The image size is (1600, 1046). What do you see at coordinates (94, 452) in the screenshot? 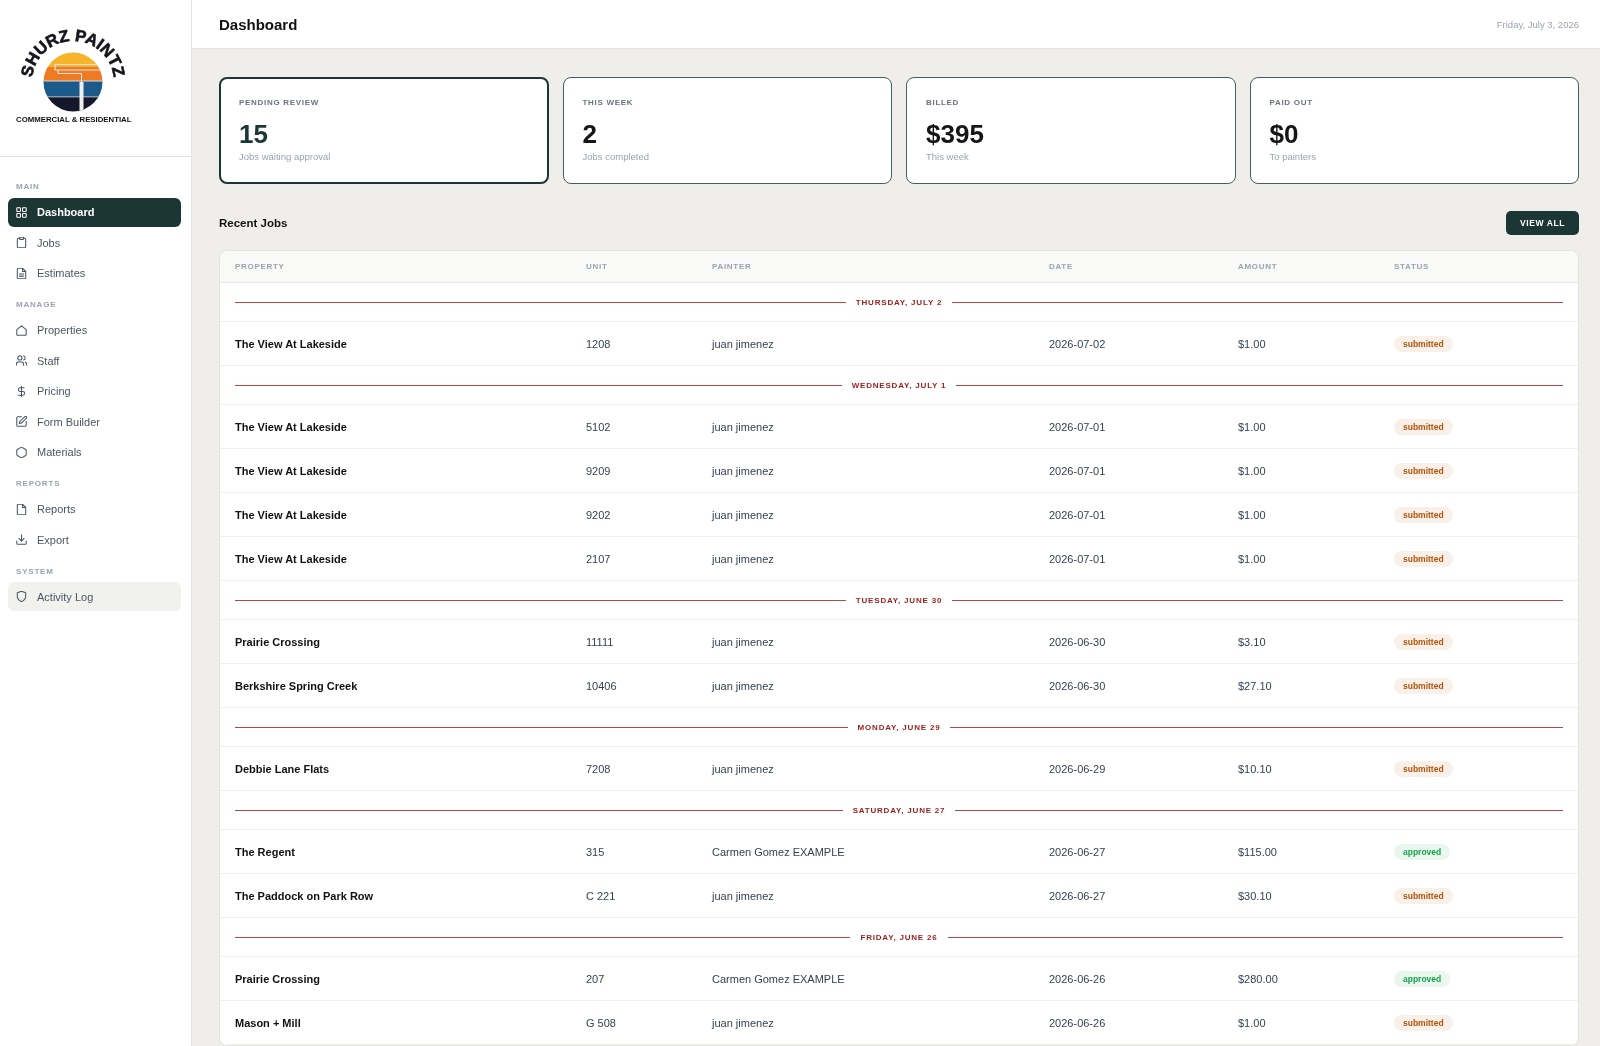
I see `nav-link: Materials` at bounding box center [94, 452].